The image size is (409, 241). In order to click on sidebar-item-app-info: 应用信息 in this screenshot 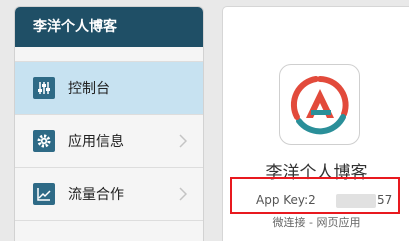, I will do `click(109, 141)`.